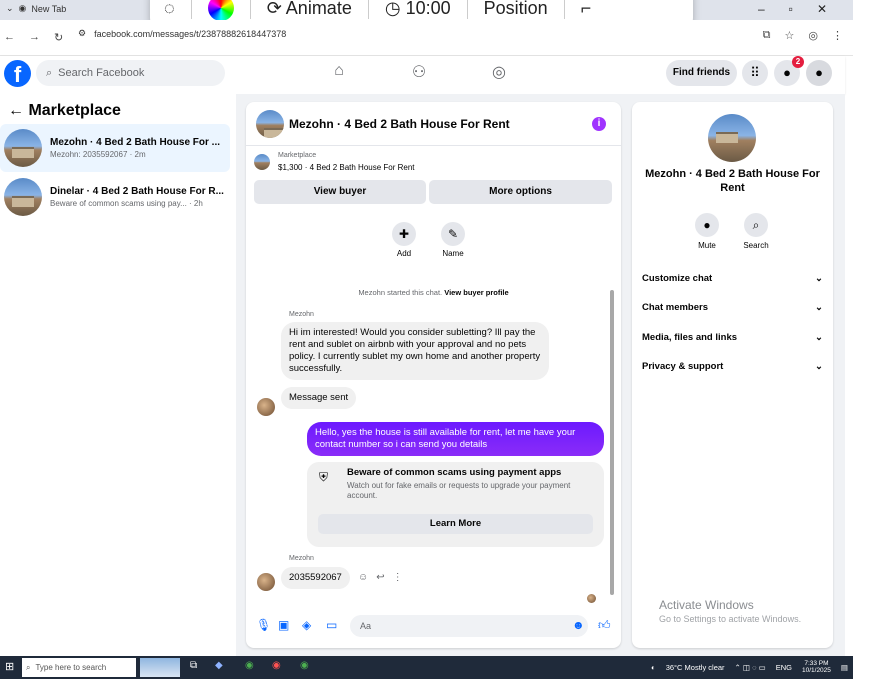 Image resolution: width=871 pixels, height=679 pixels. Describe the element at coordinates (732, 278) in the screenshot. I see `customize-chat-row: Customize chat ⌄` at that location.